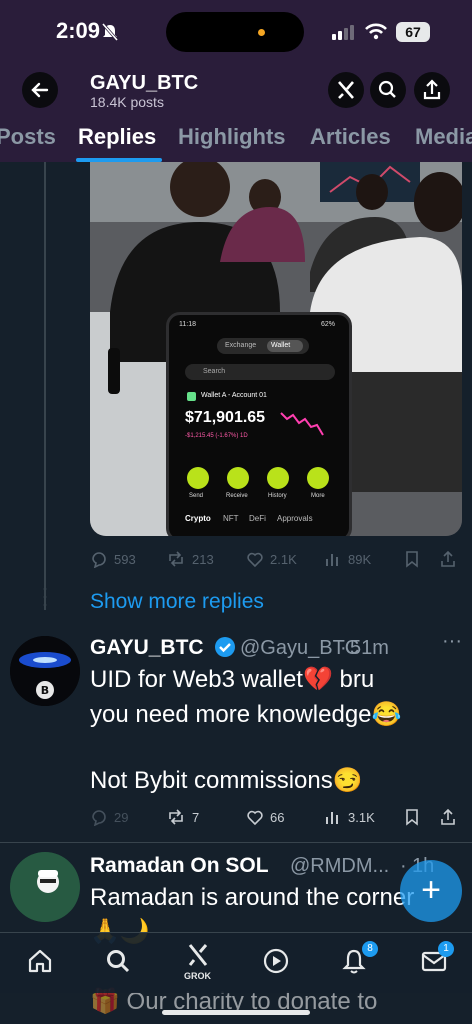  Describe the element at coordinates (203, 559) in the screenshot. I see `repost-count: 213` at that location.